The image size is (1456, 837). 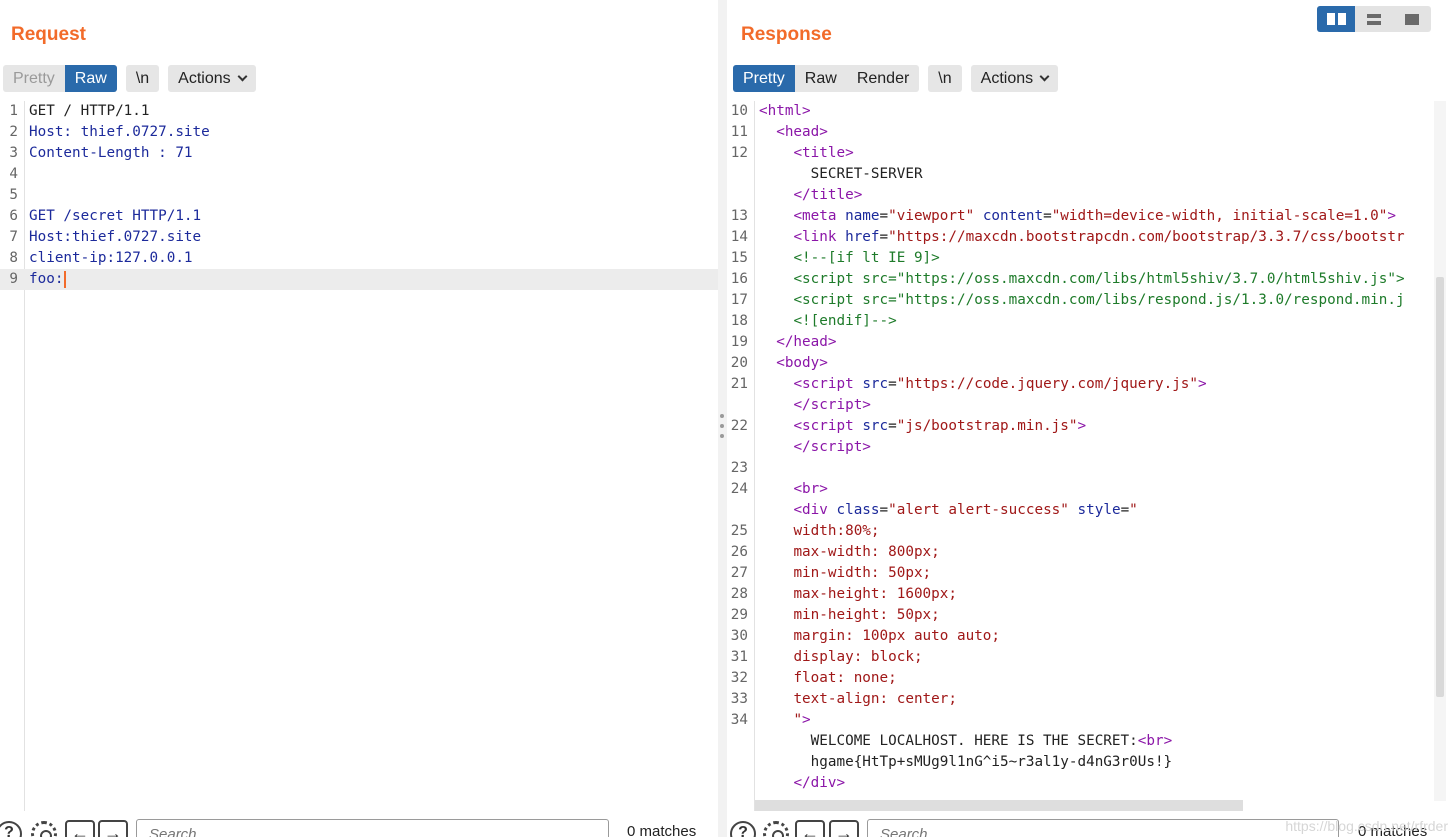 I want to click on response-line: 22 <script src="js/bootstrap.min.js">, so click(x=1080, y=426).